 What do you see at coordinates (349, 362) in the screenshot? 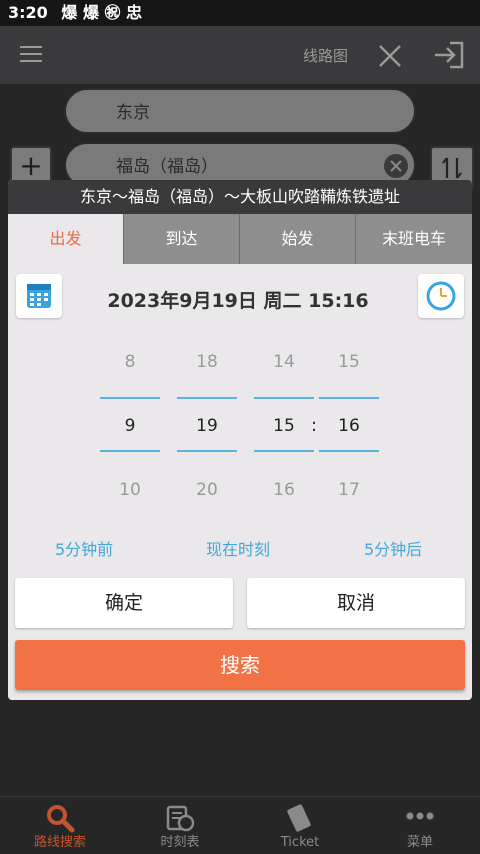
I see `minute-prev: 15` at bounding box center [349, 362].